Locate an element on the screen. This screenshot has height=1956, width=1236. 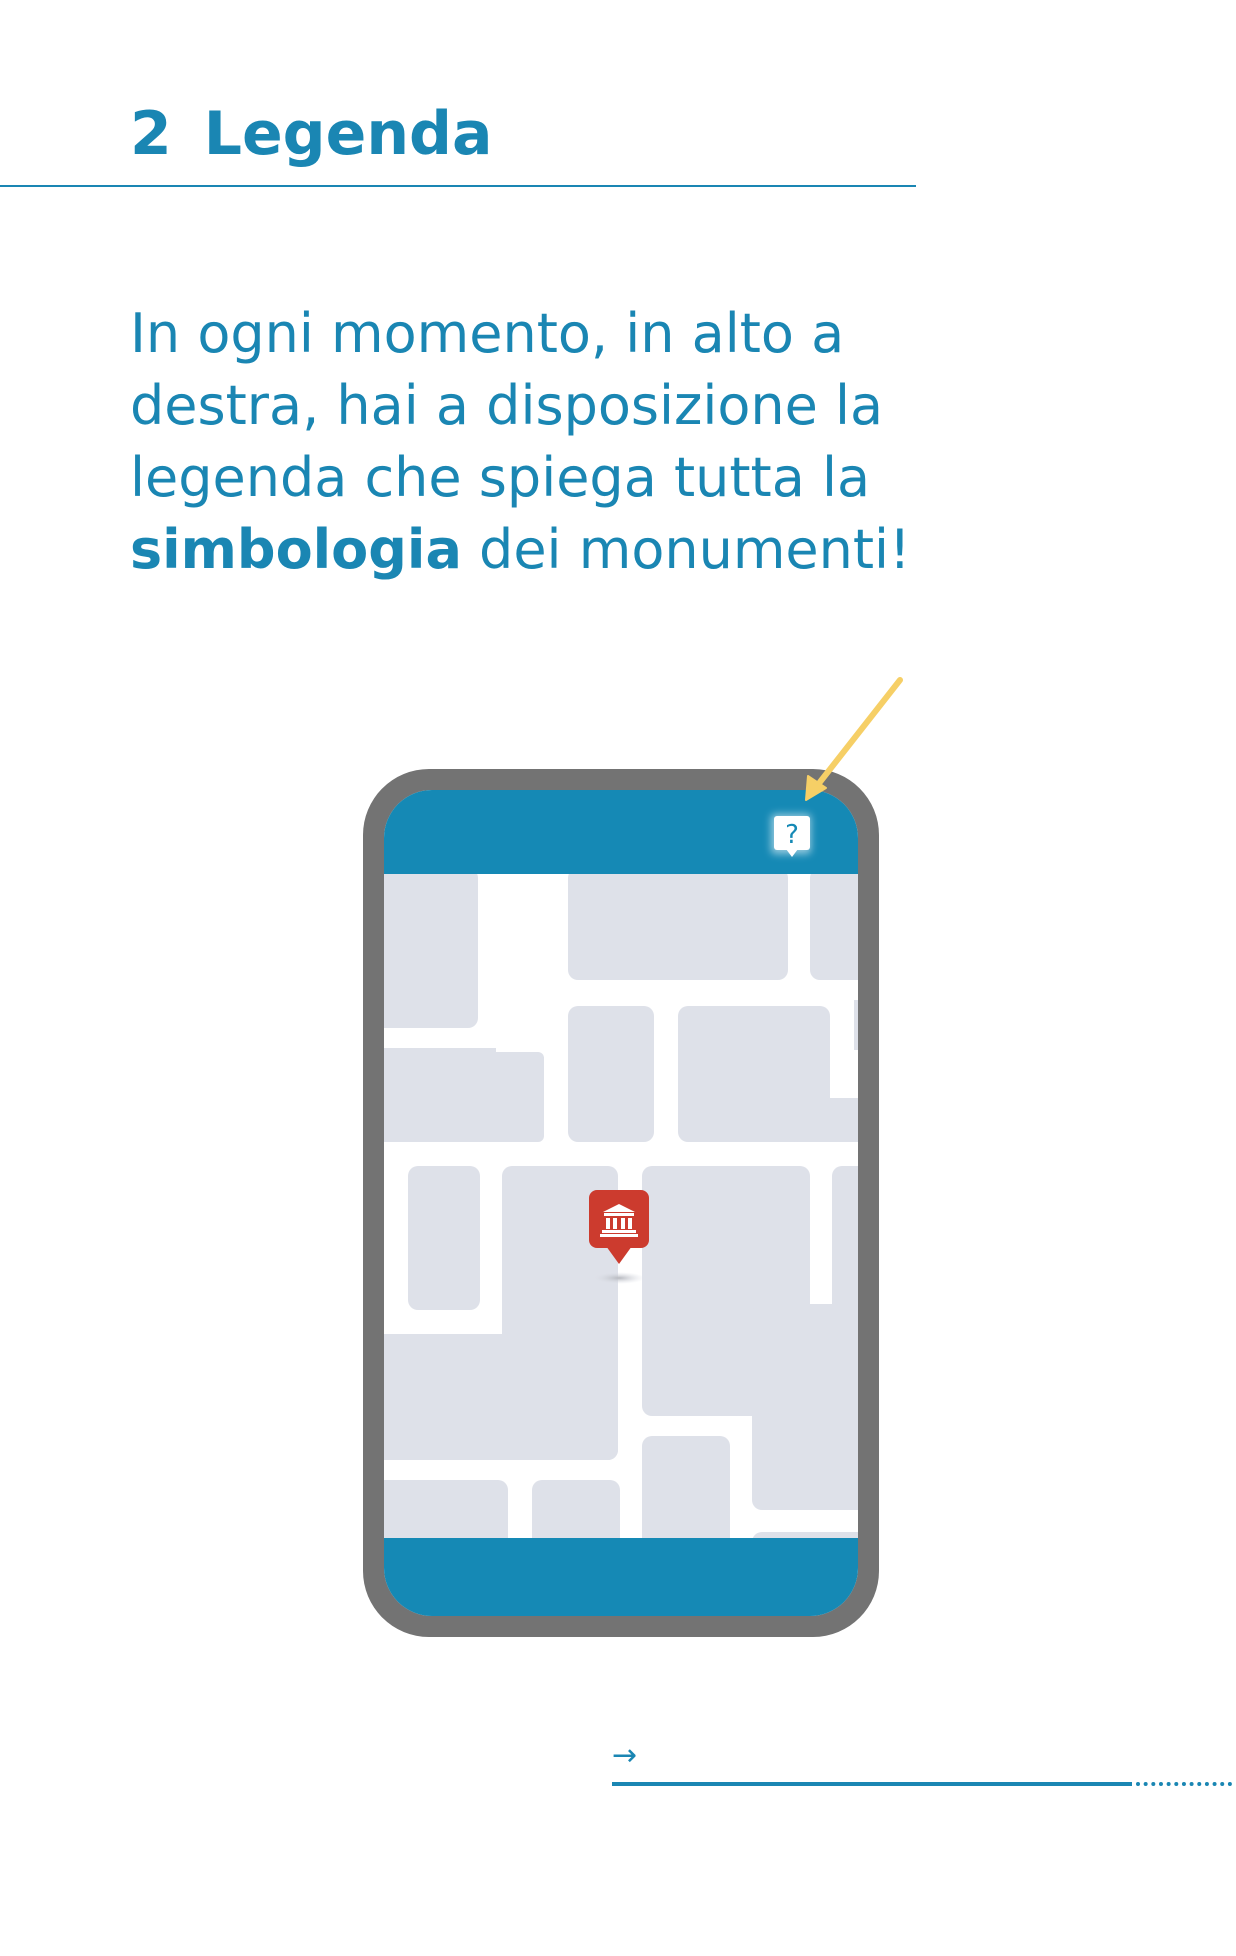
app-bottom-bar is located at coordinates (621, 1577).